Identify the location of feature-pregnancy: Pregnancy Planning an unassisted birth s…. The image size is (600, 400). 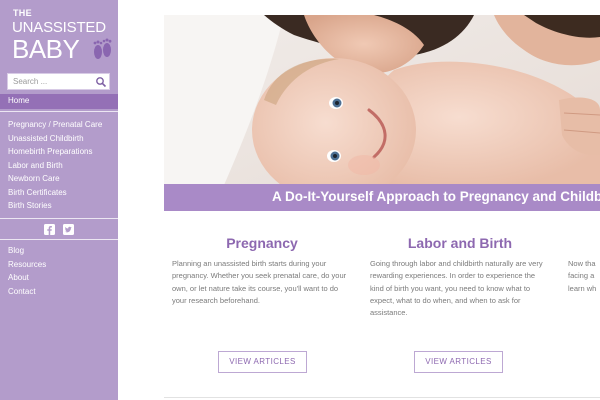
(262, 270).